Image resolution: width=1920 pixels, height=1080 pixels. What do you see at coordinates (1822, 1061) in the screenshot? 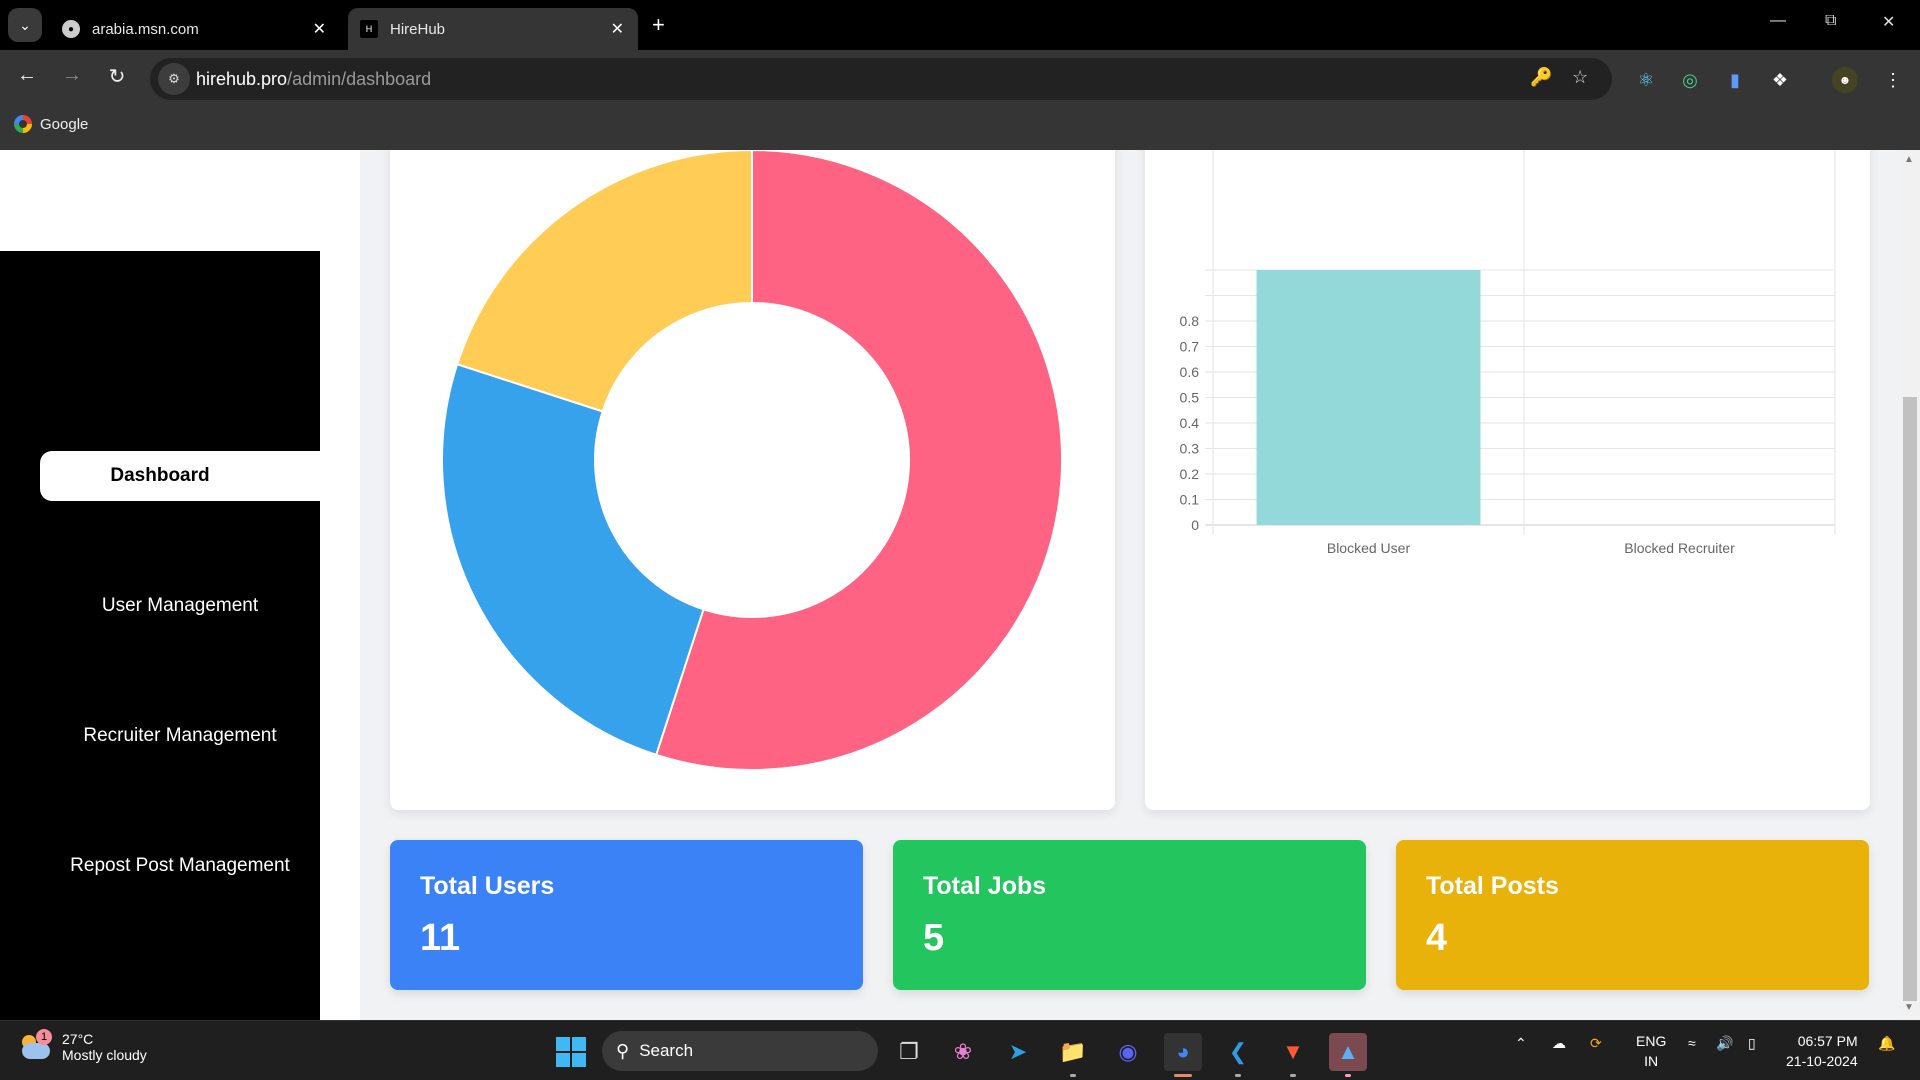
I see `clock-date: 21-10-2024` at bounding box center [1822, 1061].